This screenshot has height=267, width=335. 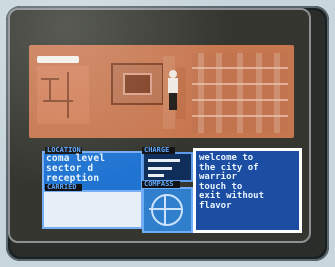 I want to click on player-character, so click(x=173, y=90).